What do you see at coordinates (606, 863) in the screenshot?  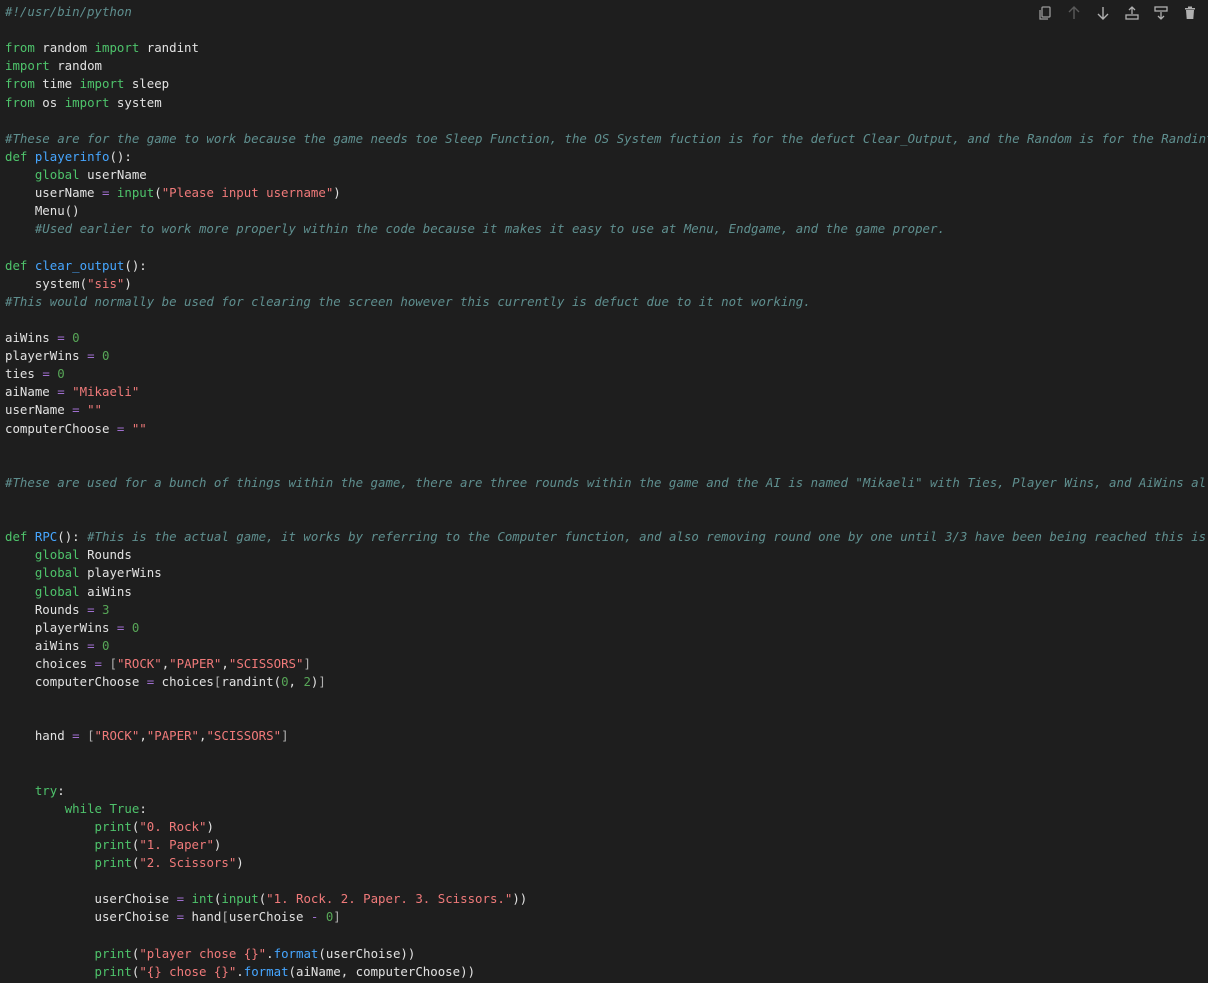 I see `code-line: print("2. Scissors")` at bounding box center [606, 863].